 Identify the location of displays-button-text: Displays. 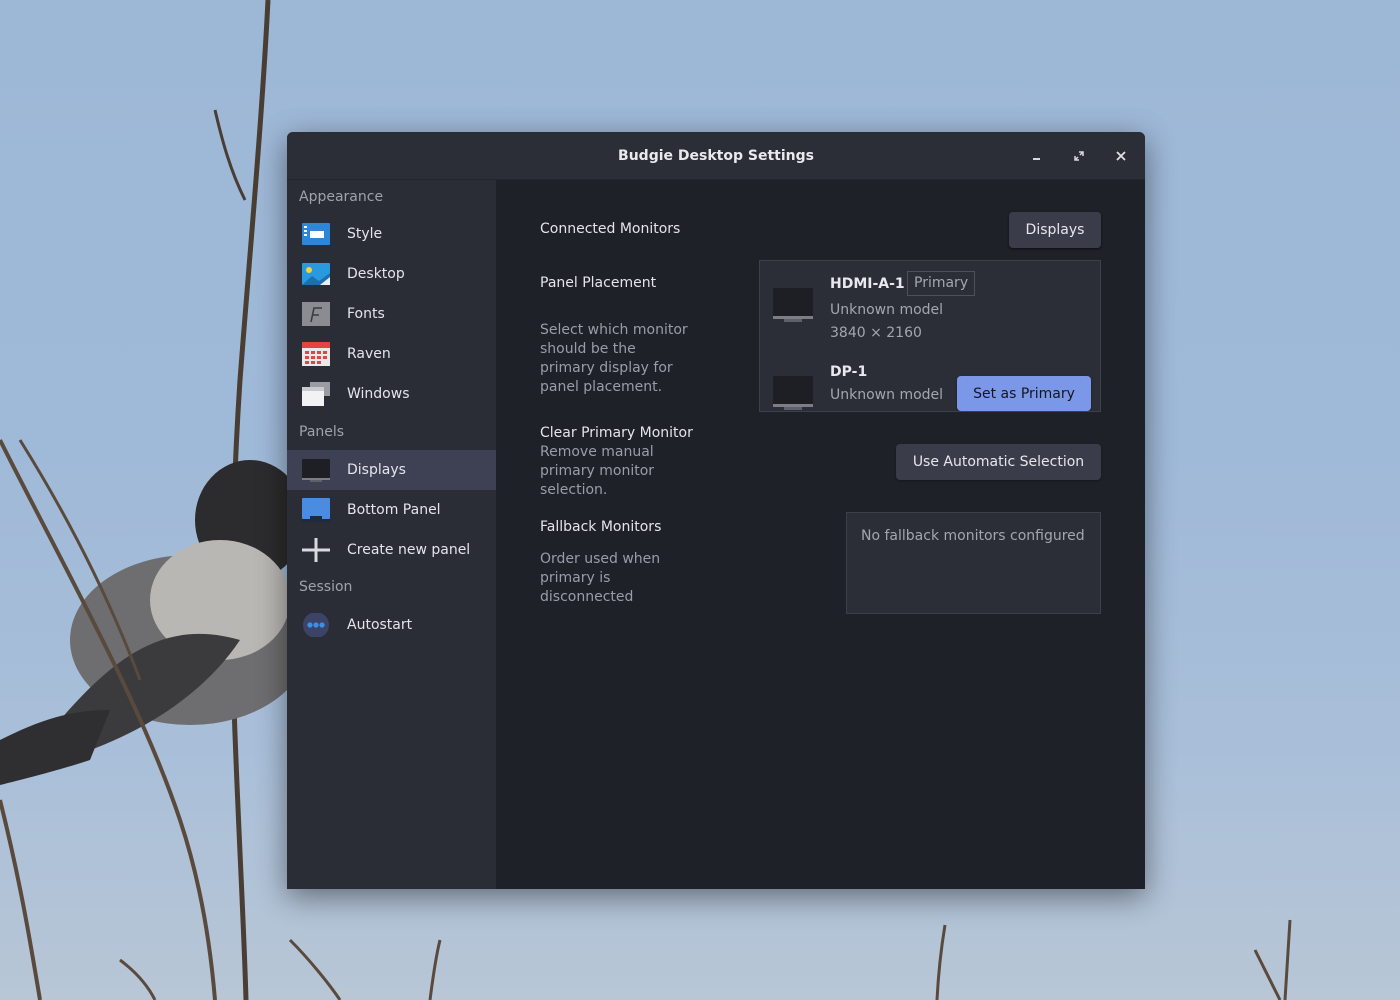
(1055, 230).